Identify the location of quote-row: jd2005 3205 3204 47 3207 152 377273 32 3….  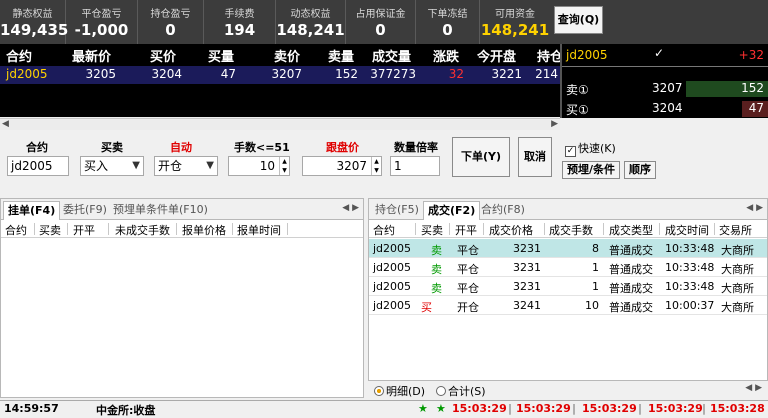
(280, 75).